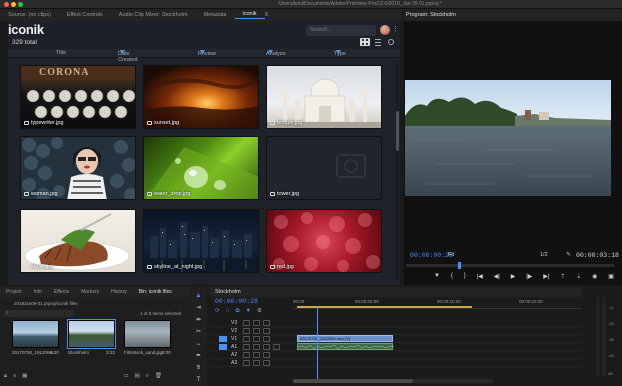 The height and width of the screenshot is (386, 622). What do you see at coordinates (249, 15) in the screenshot?
I see `tab-iconik: iconik` at bounding box center [249, 15].